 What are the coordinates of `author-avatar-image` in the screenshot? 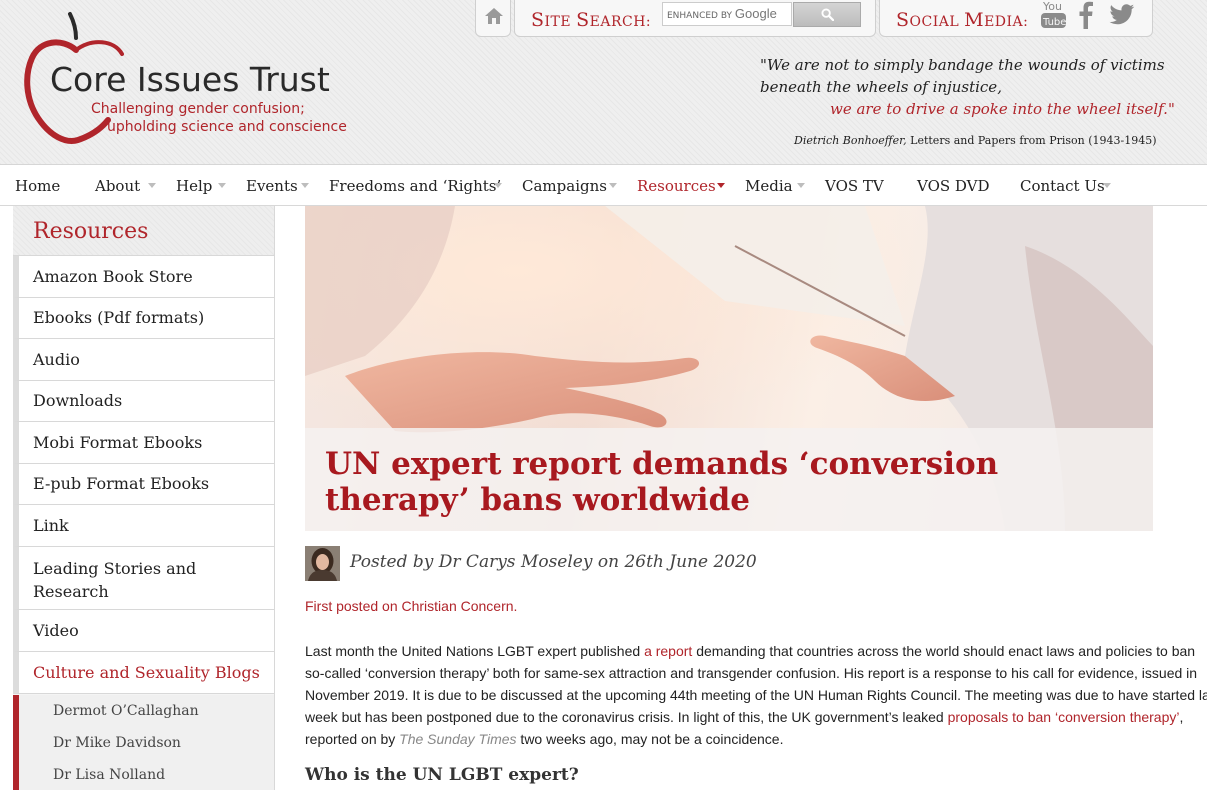 It's located at (322, 563).